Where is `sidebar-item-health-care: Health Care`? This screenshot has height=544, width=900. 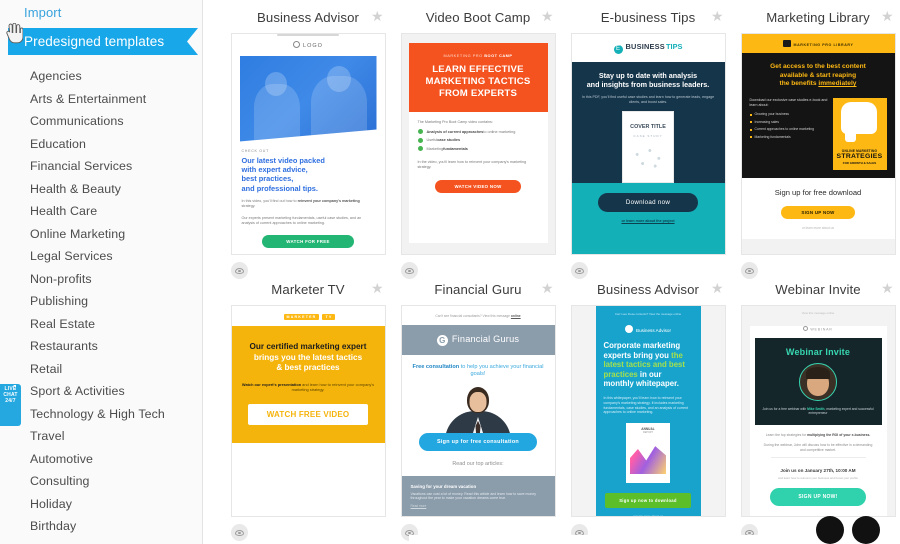 sidebar-item-health-care: Health Care is located at coordinates (101, 211).